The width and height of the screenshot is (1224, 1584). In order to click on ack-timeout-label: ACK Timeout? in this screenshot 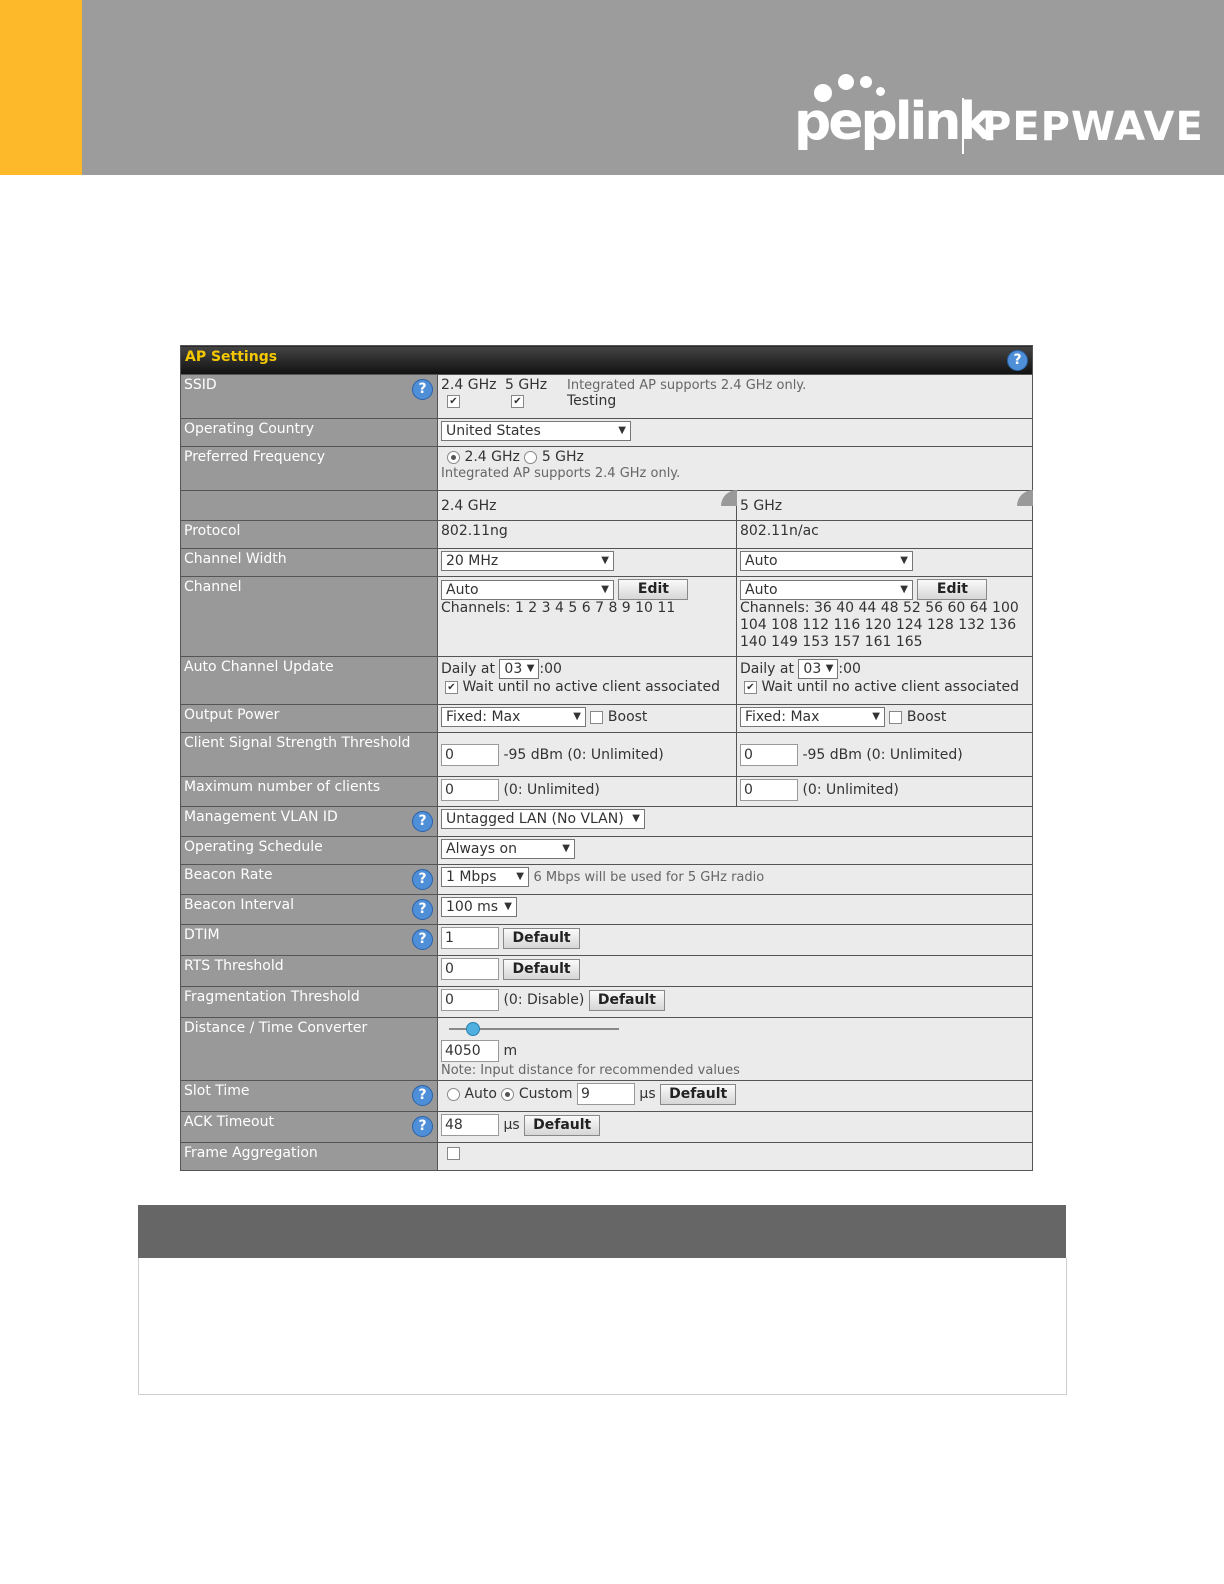, I will do `click(309, 1127)`.